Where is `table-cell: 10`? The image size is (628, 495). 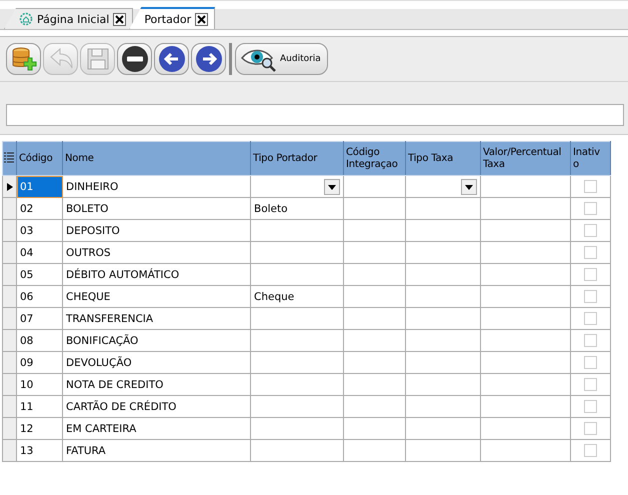
table-cell: 10 is located at coordinates (39, 385).